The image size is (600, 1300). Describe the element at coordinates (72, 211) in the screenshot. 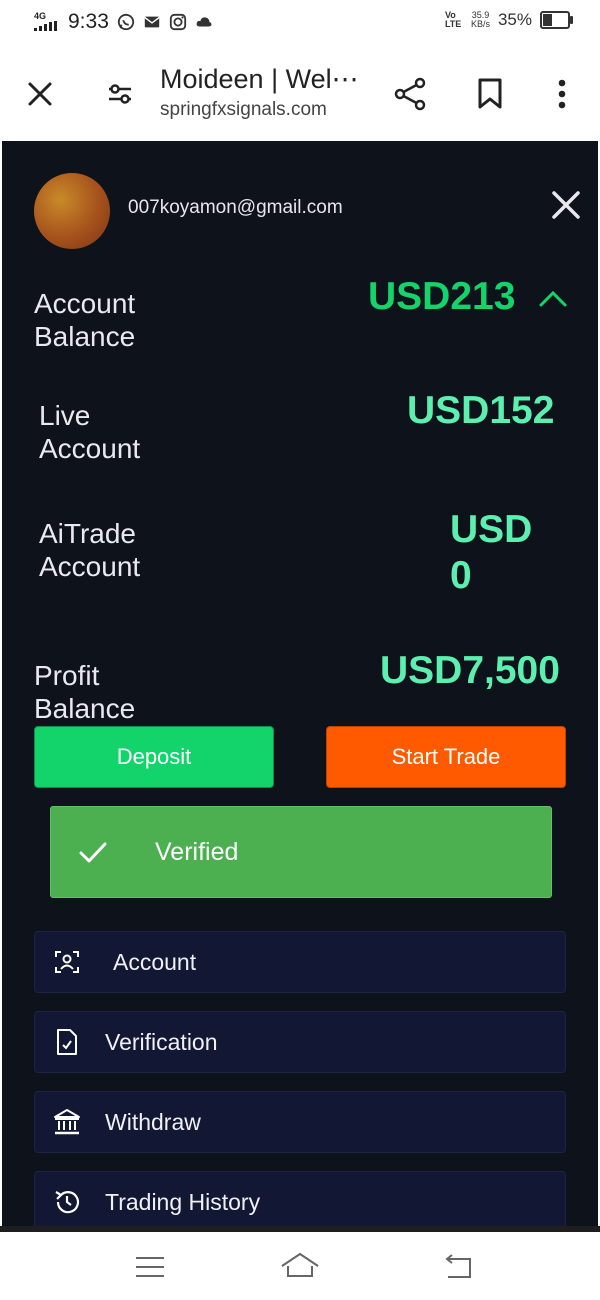

I see `avatar` at that location.